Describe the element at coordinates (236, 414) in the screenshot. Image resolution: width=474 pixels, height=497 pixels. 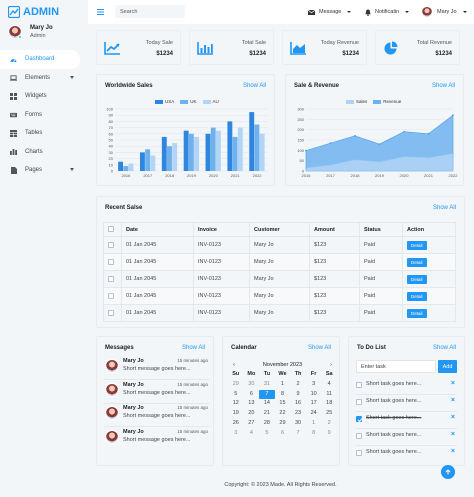
I see `calendar-day: 19` at that location.